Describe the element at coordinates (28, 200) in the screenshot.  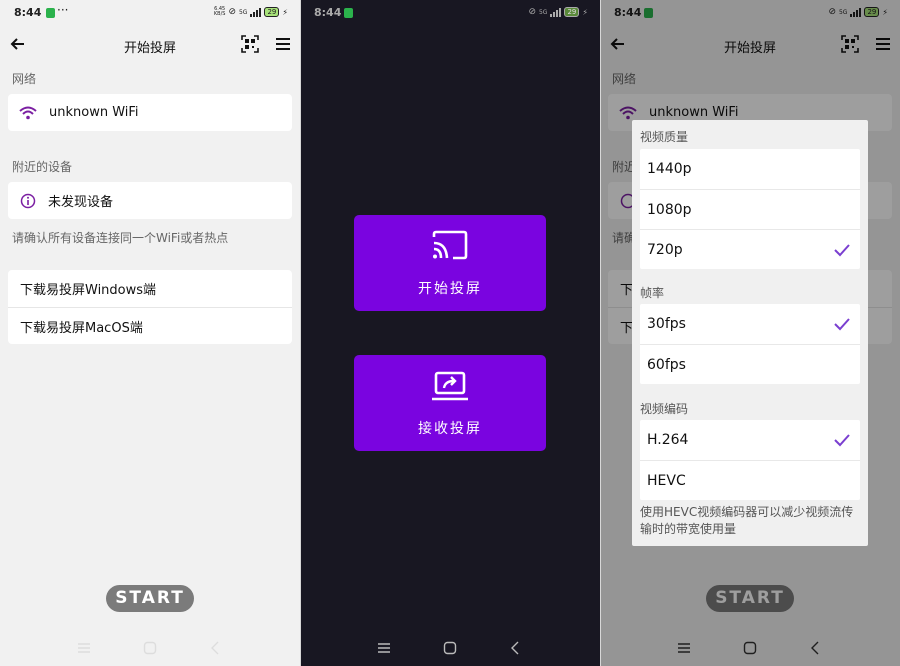
I see `info-icon` at that location.